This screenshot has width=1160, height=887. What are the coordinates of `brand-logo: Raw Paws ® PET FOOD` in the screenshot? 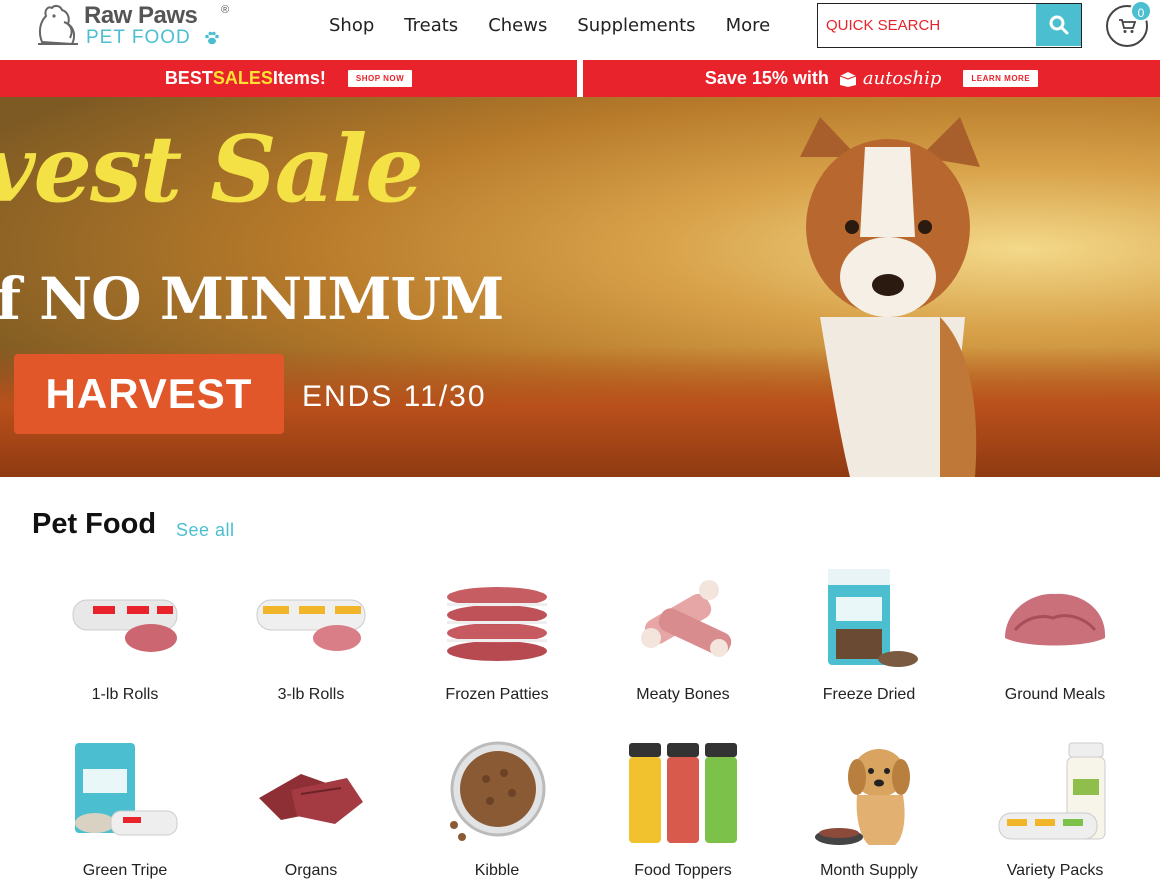 It's located at (134, 26).